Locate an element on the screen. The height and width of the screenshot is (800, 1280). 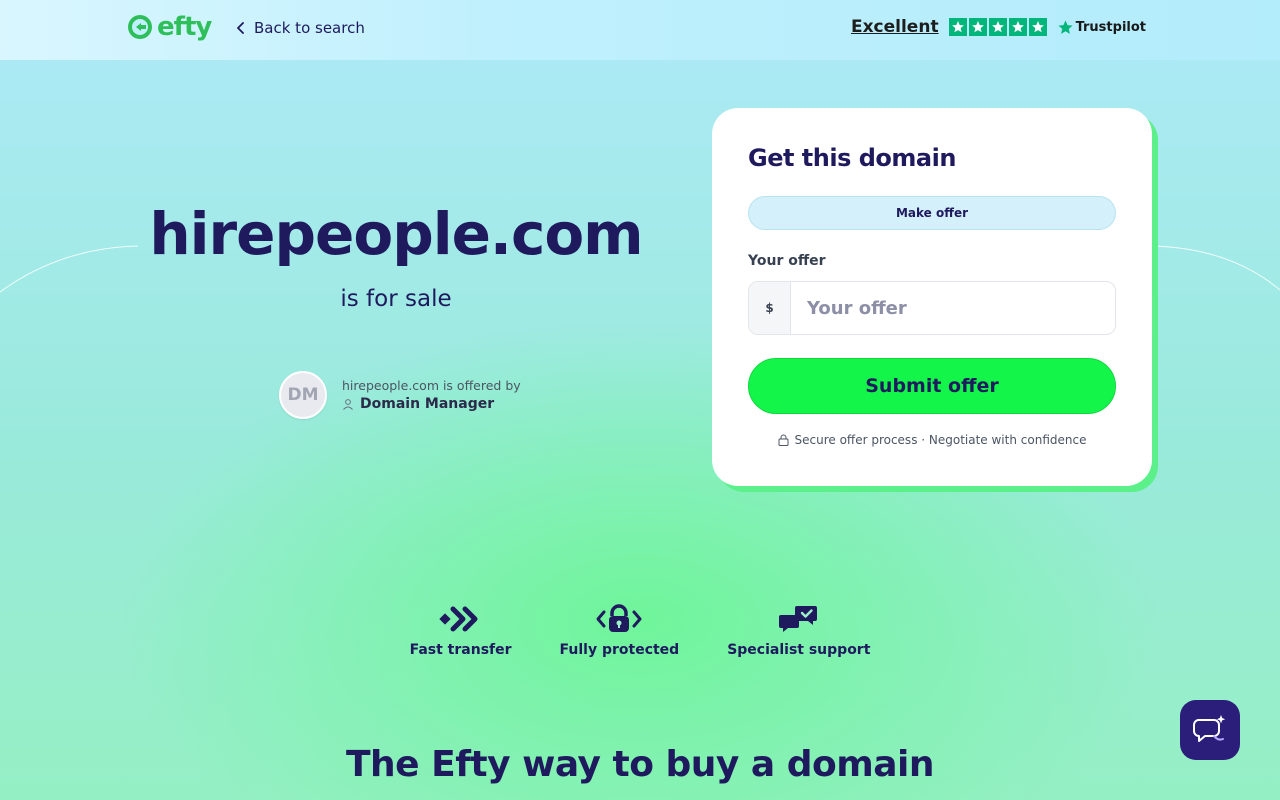
feature-specialist-support: Specialist support is located at coordinates (798, 631).